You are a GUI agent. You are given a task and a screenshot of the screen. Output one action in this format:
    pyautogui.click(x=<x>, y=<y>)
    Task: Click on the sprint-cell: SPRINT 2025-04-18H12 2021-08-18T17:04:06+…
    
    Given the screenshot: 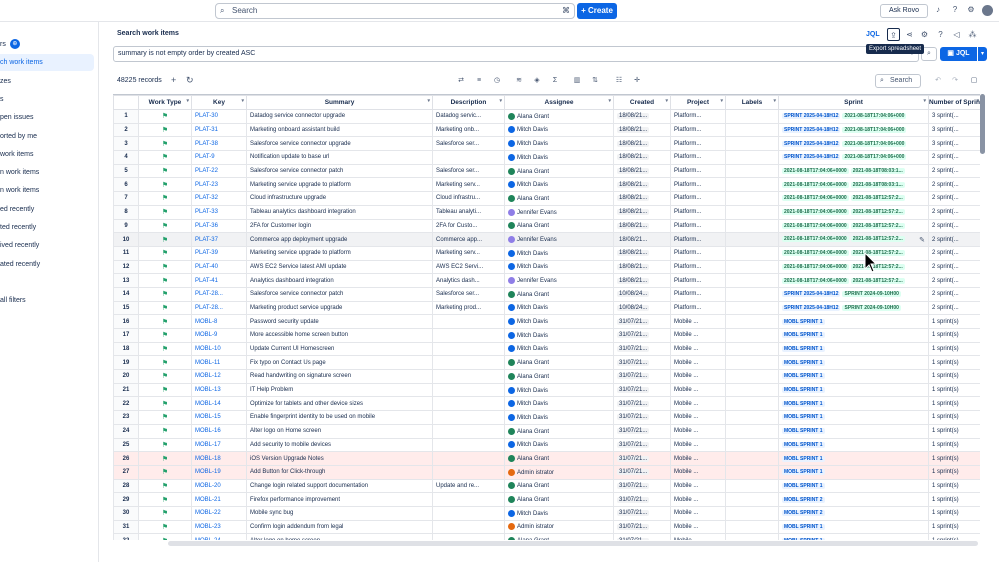 What is the action you would take?
    pyautogui.click(x=853, y=130)
    